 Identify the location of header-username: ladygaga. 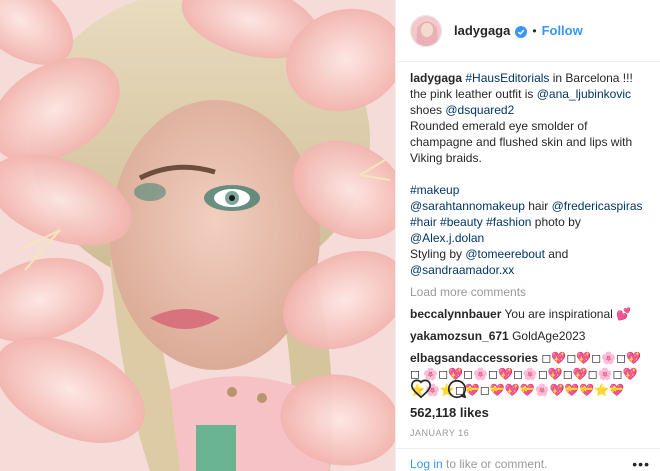
(482, 30).